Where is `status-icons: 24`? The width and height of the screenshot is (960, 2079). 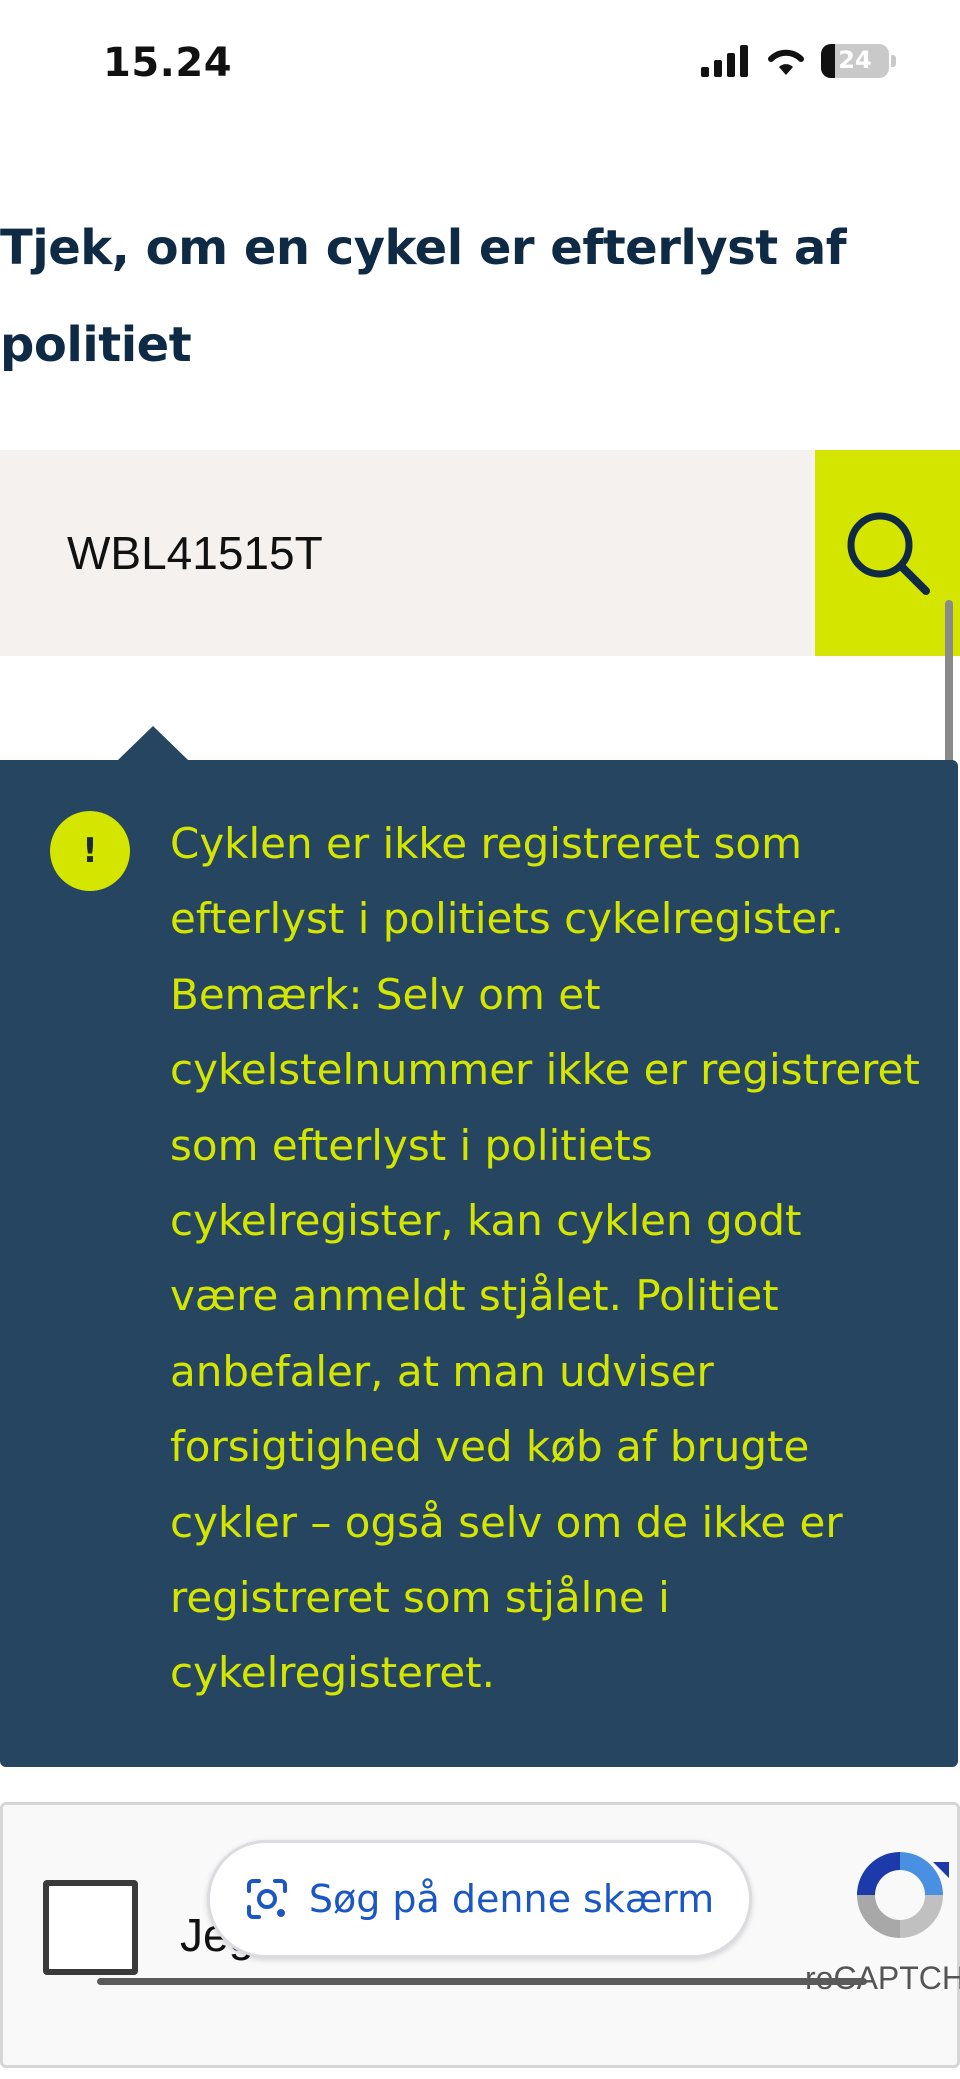 status-icons: 24 is located at coordinates (798, 61).